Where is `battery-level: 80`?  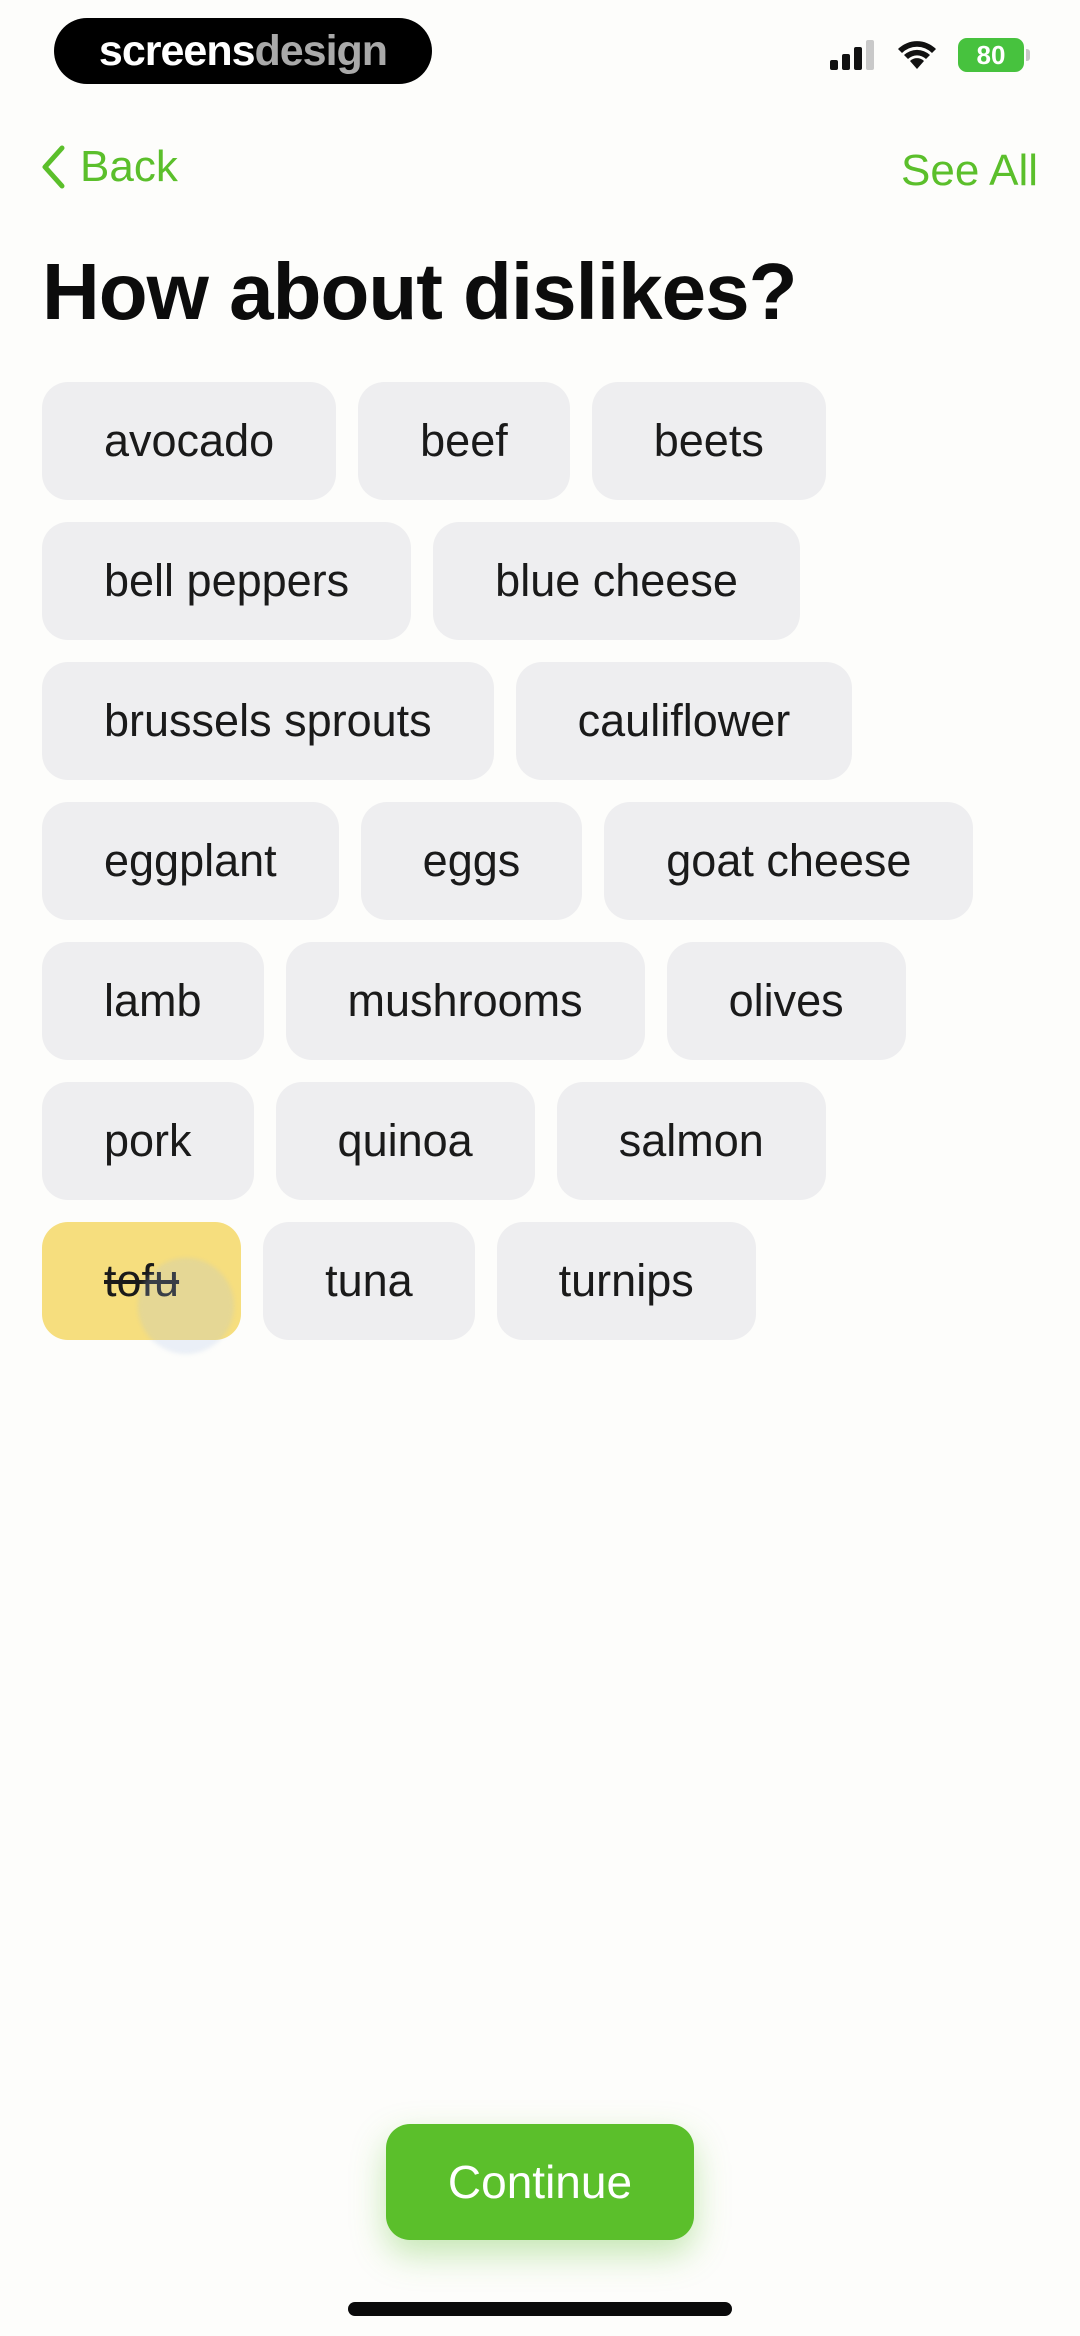 battery-level: 80 is located at coordinates (991, 54).